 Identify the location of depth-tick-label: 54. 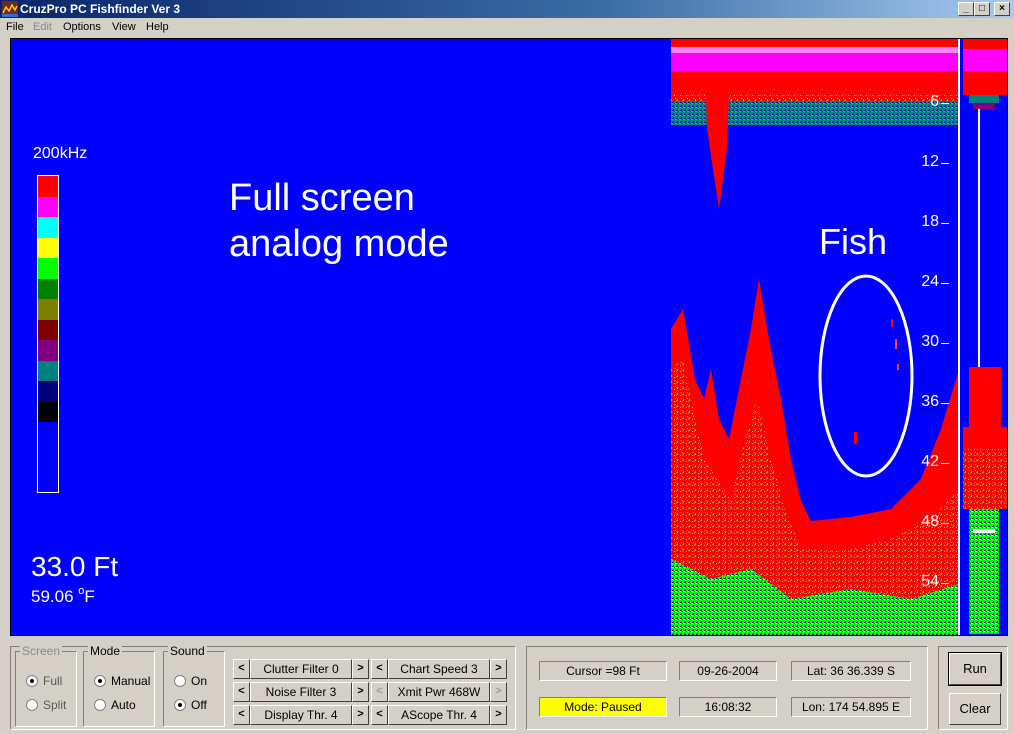
(924, 582).